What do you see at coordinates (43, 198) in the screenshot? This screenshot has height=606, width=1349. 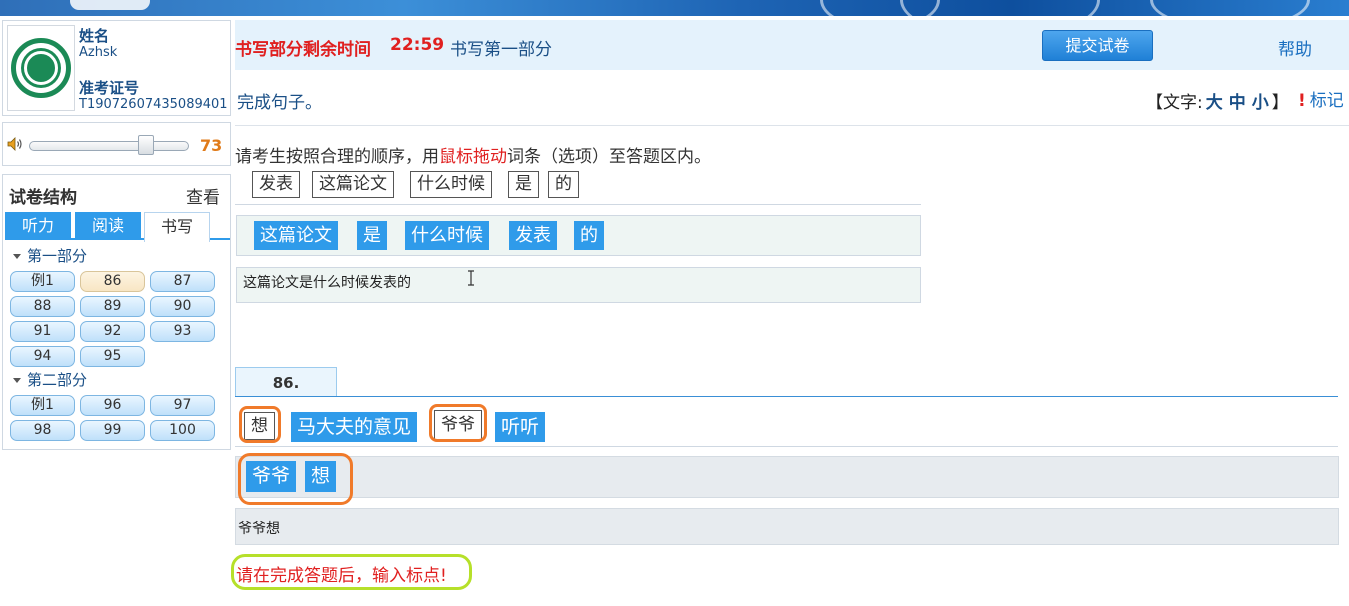 I see `structure-title: 试卷结构` at bounding box center [43, 198].